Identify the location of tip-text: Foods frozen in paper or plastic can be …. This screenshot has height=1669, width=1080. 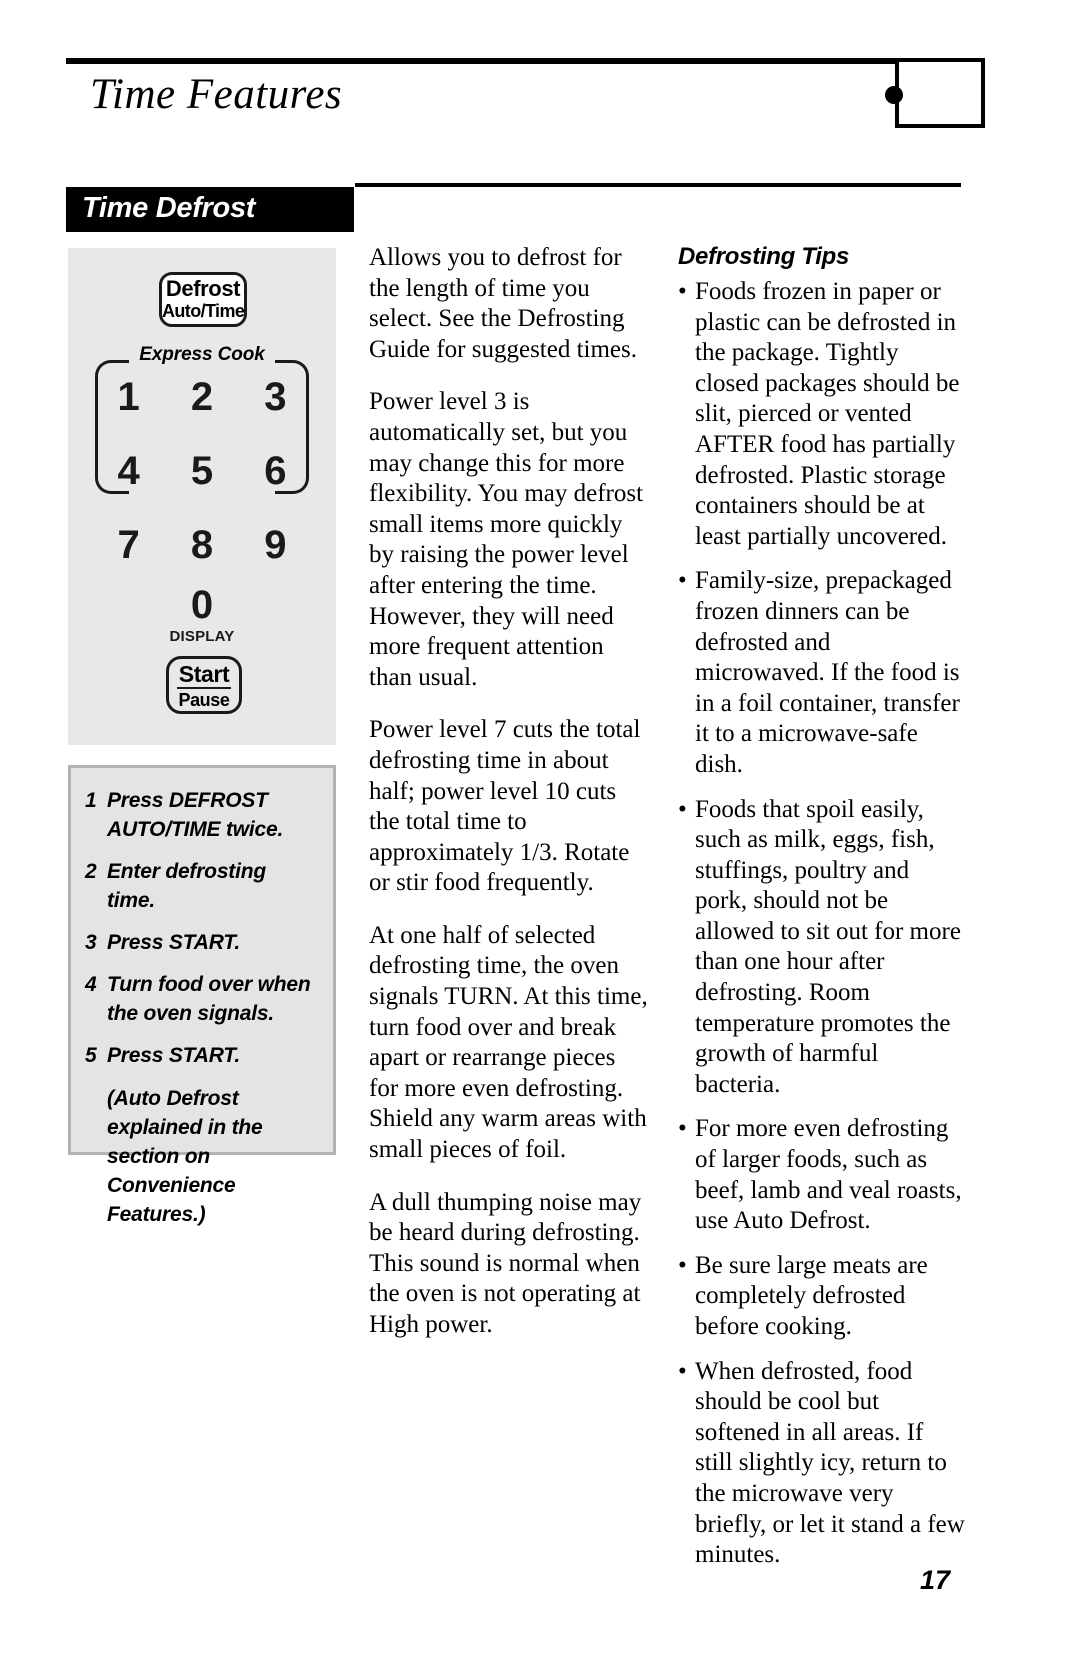
(827, 414).